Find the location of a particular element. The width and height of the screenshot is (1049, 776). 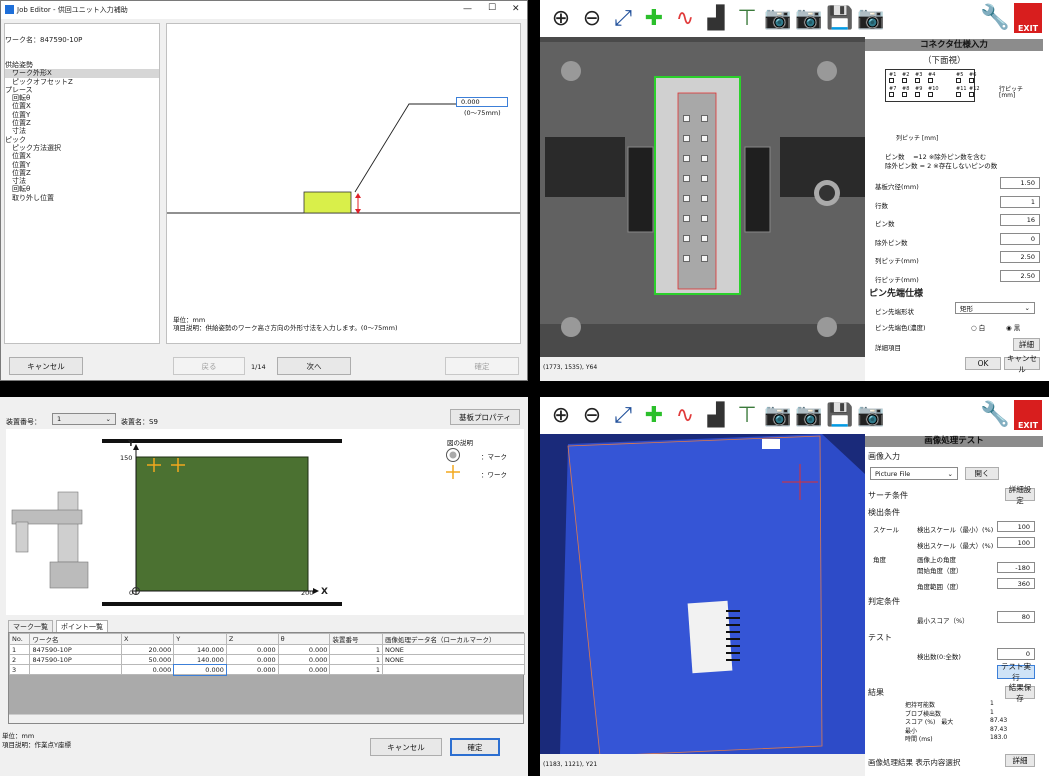

tab-mark-list: マーク一覧 is located at coordinates (30, 626).